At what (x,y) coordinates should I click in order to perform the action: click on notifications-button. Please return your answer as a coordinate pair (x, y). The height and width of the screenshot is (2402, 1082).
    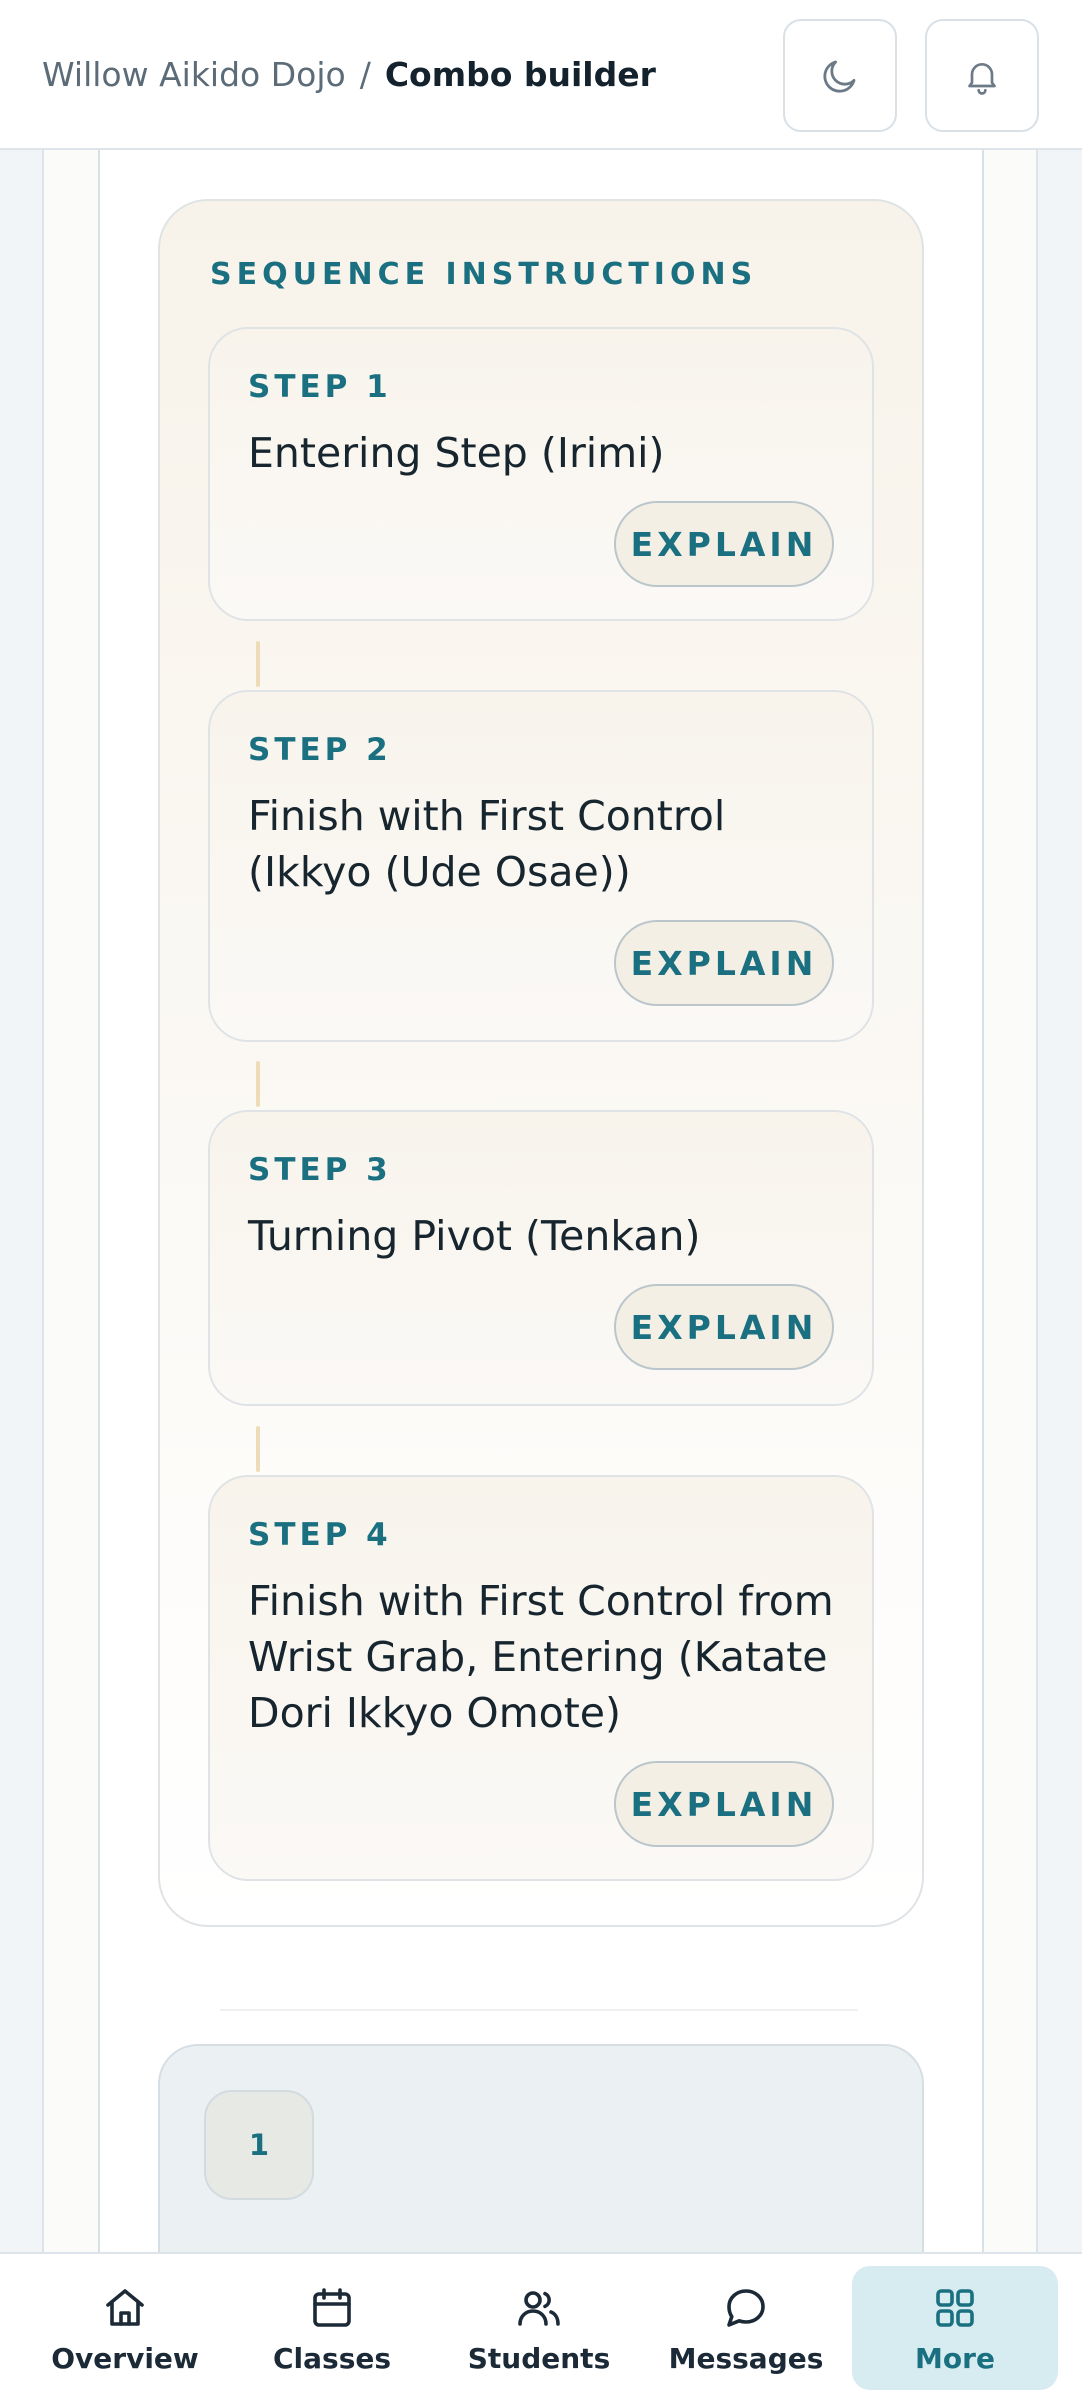
    Looking at the image, I should click on (982, 75).